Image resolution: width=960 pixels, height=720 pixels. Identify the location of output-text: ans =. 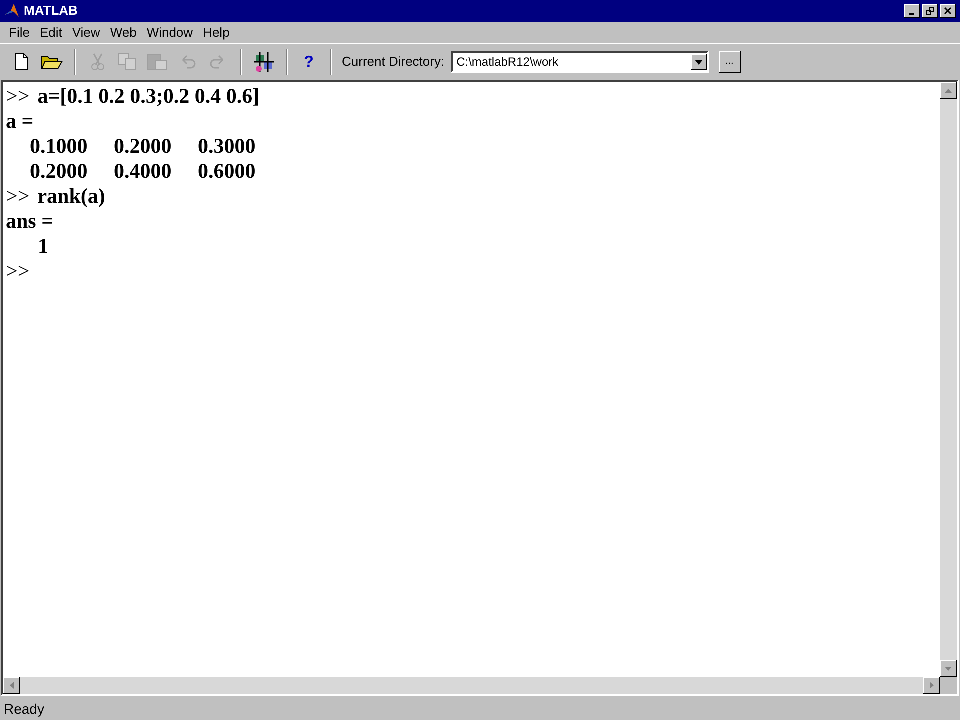
(30, 221).